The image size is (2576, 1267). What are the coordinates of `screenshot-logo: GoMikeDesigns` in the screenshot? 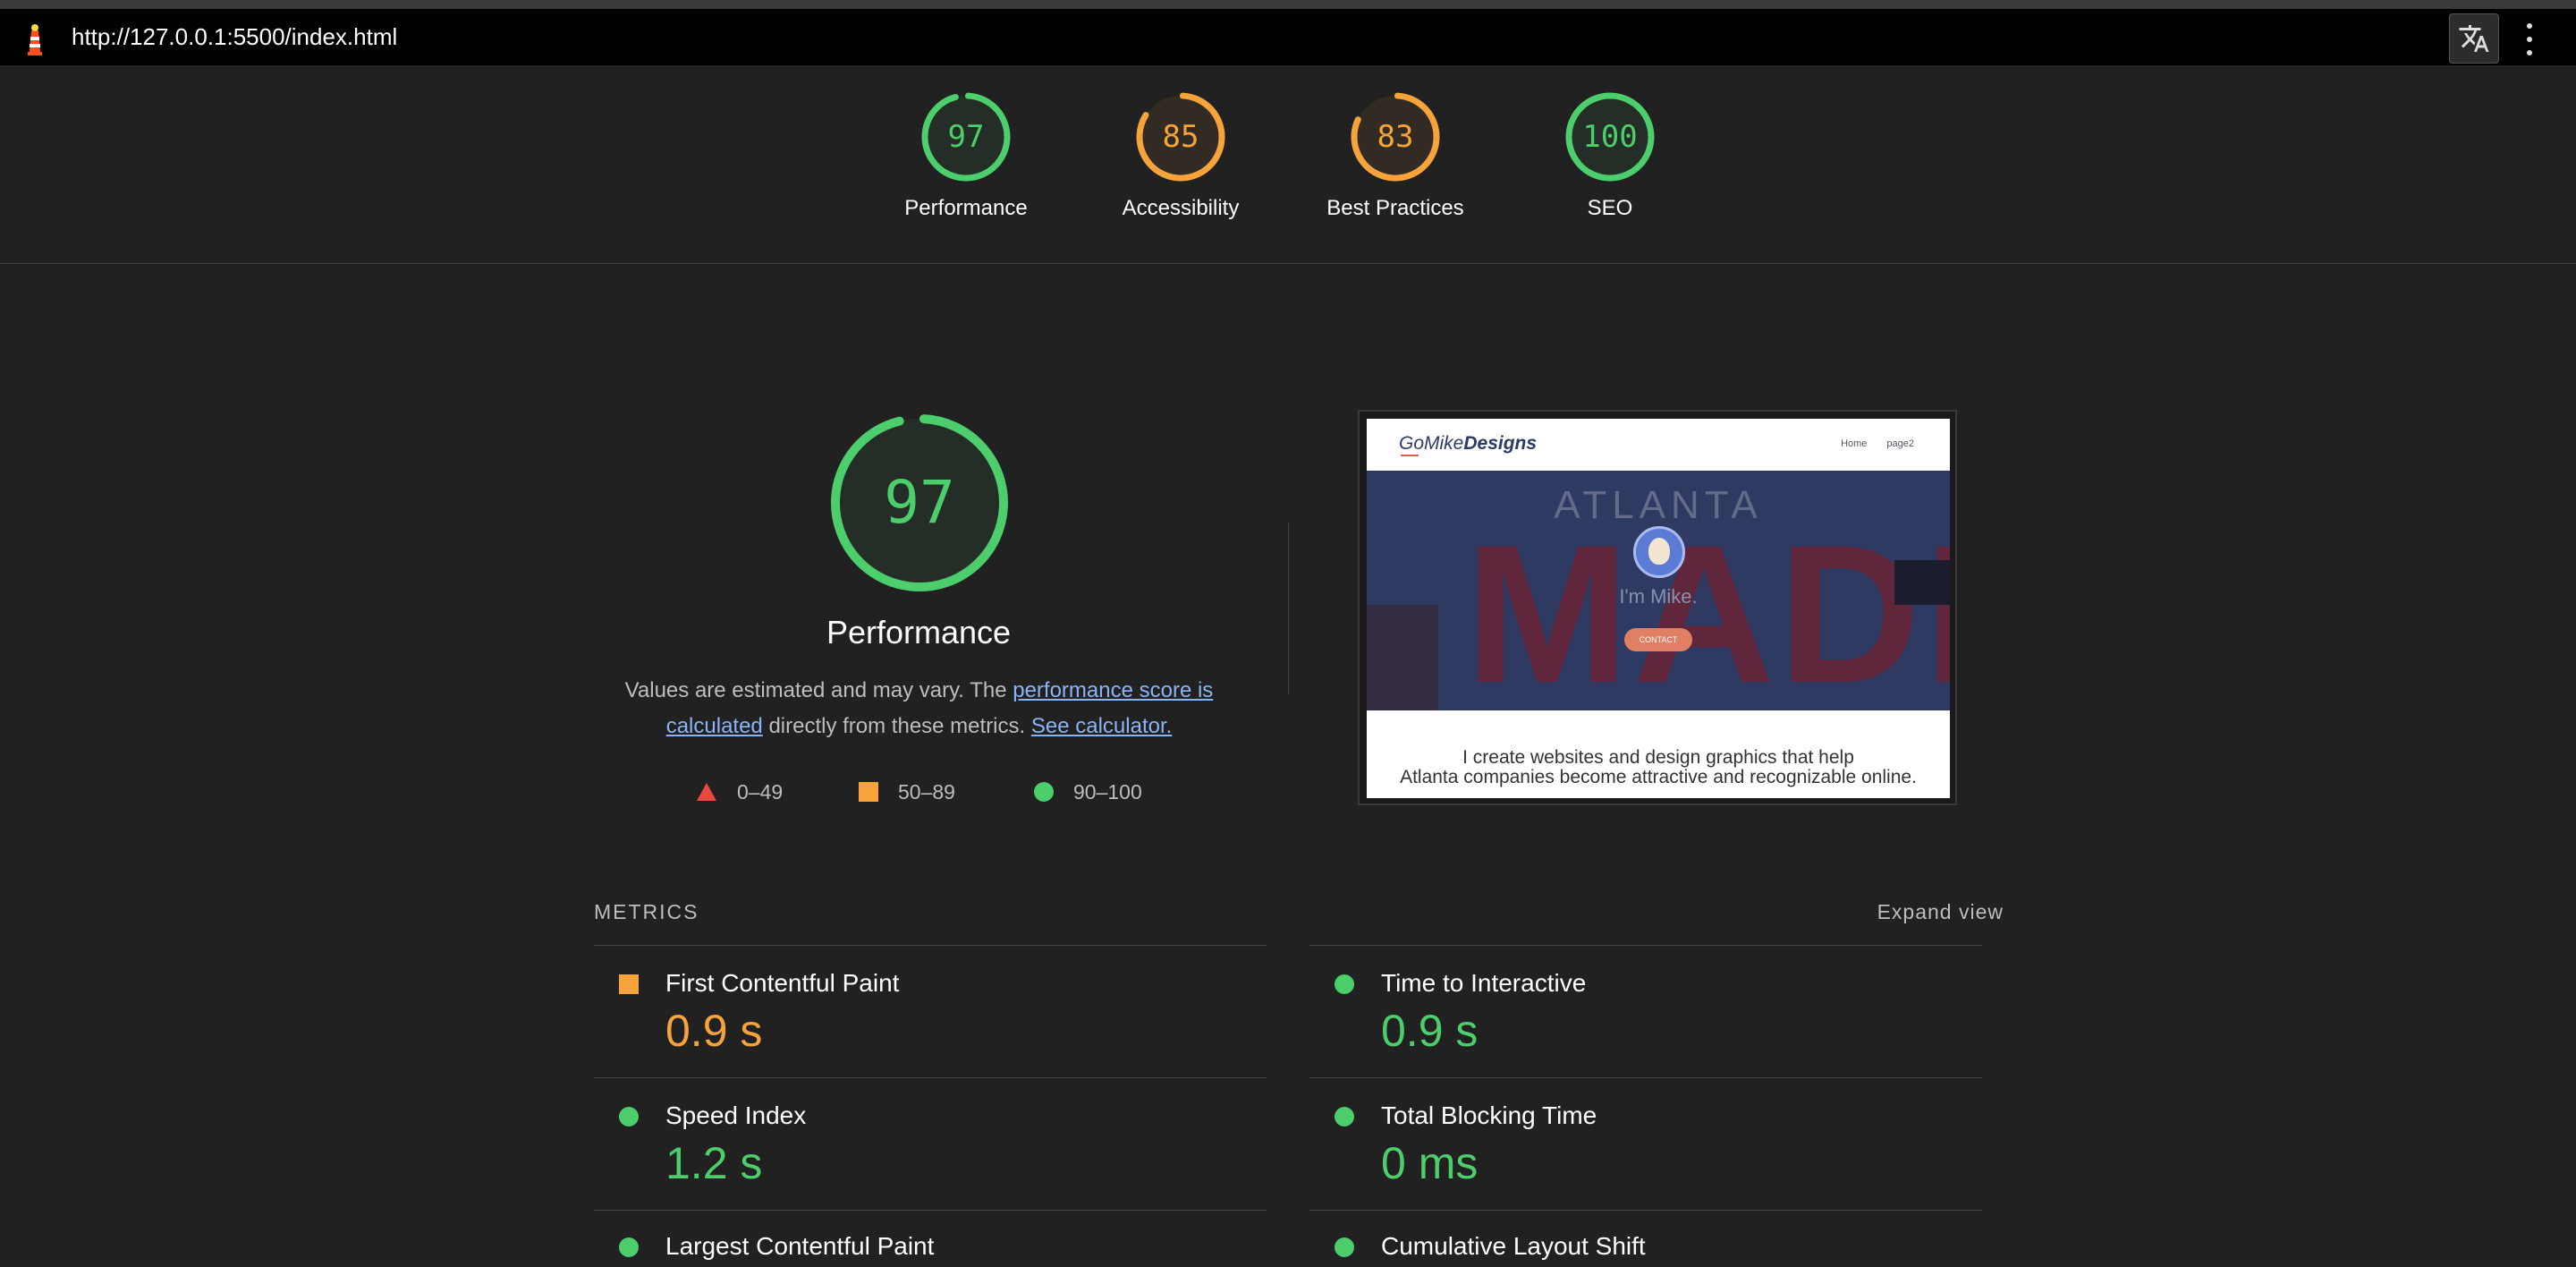 It's located at (1468, 444).